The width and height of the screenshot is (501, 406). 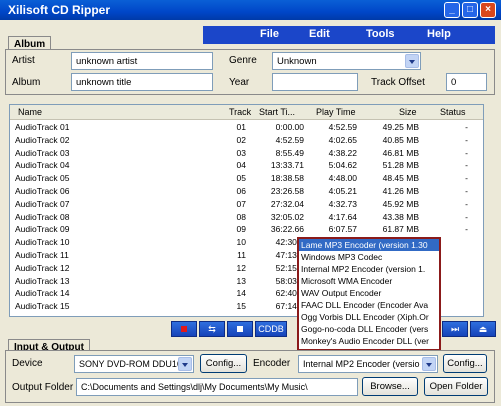 I want to click on year-field, so click(x=315, y=82).